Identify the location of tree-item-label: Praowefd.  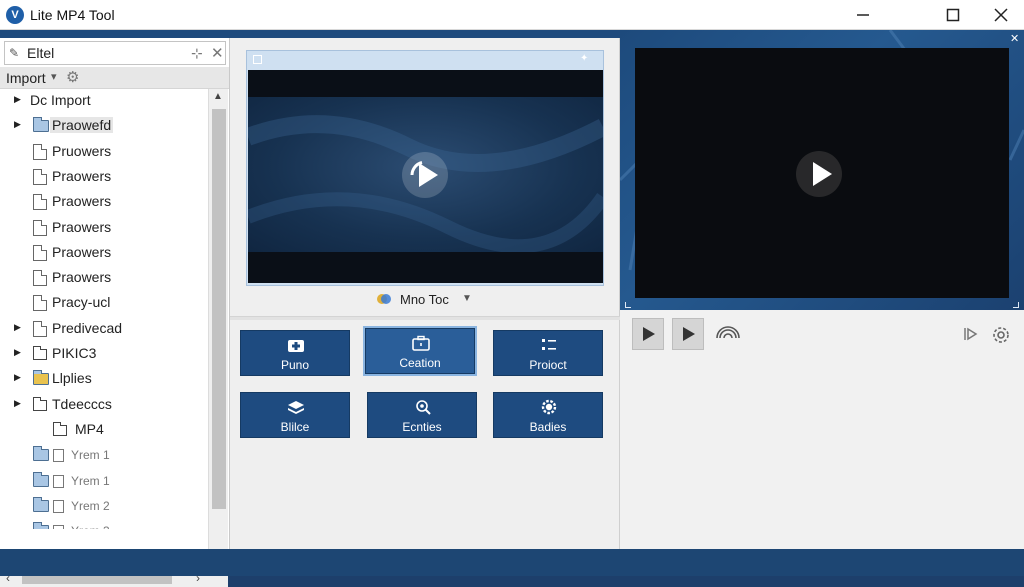
(82, 125).